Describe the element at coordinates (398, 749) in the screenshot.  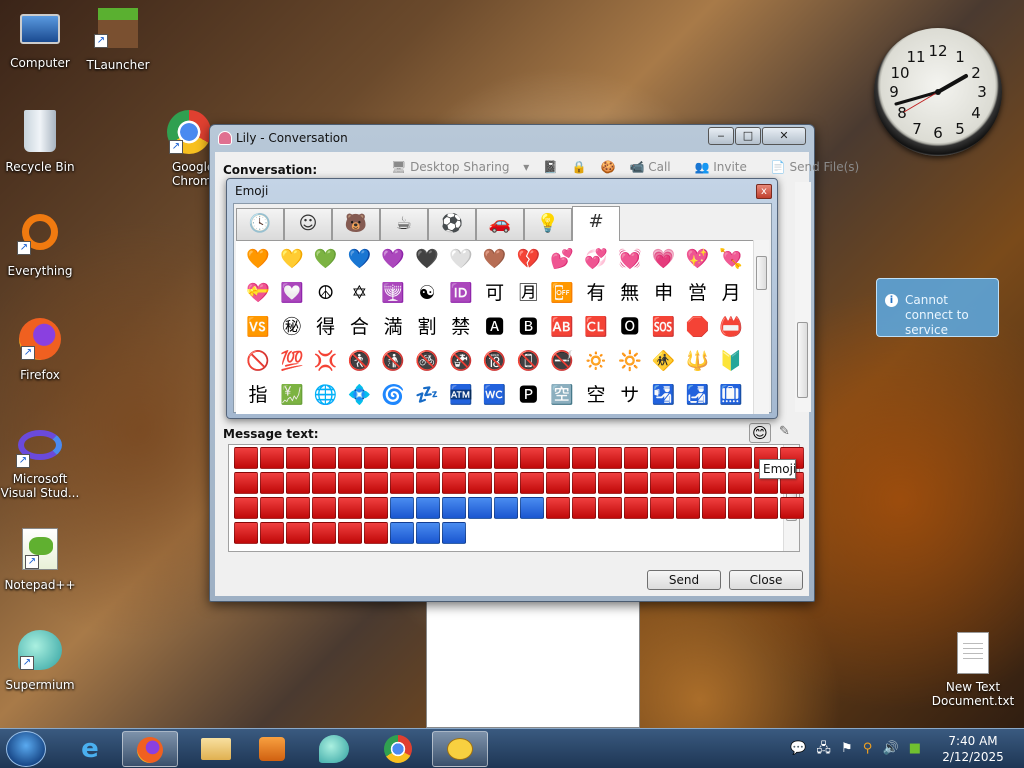
I see `taskbar-chrome` at that location.